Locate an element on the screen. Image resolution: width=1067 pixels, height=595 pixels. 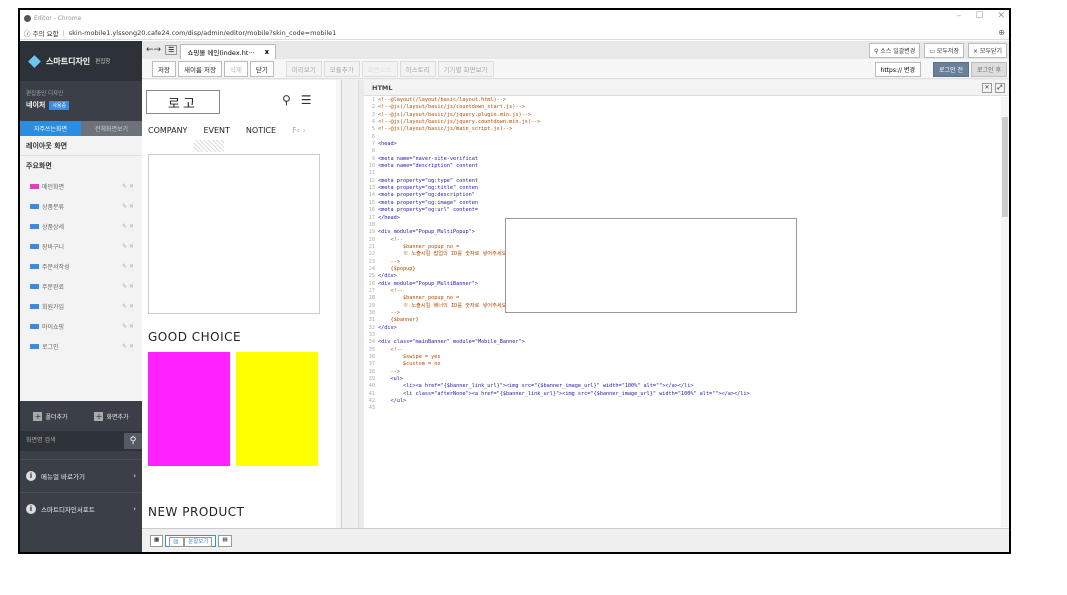
code-line: 31 {$banner} is located at coordinates (682, 320).